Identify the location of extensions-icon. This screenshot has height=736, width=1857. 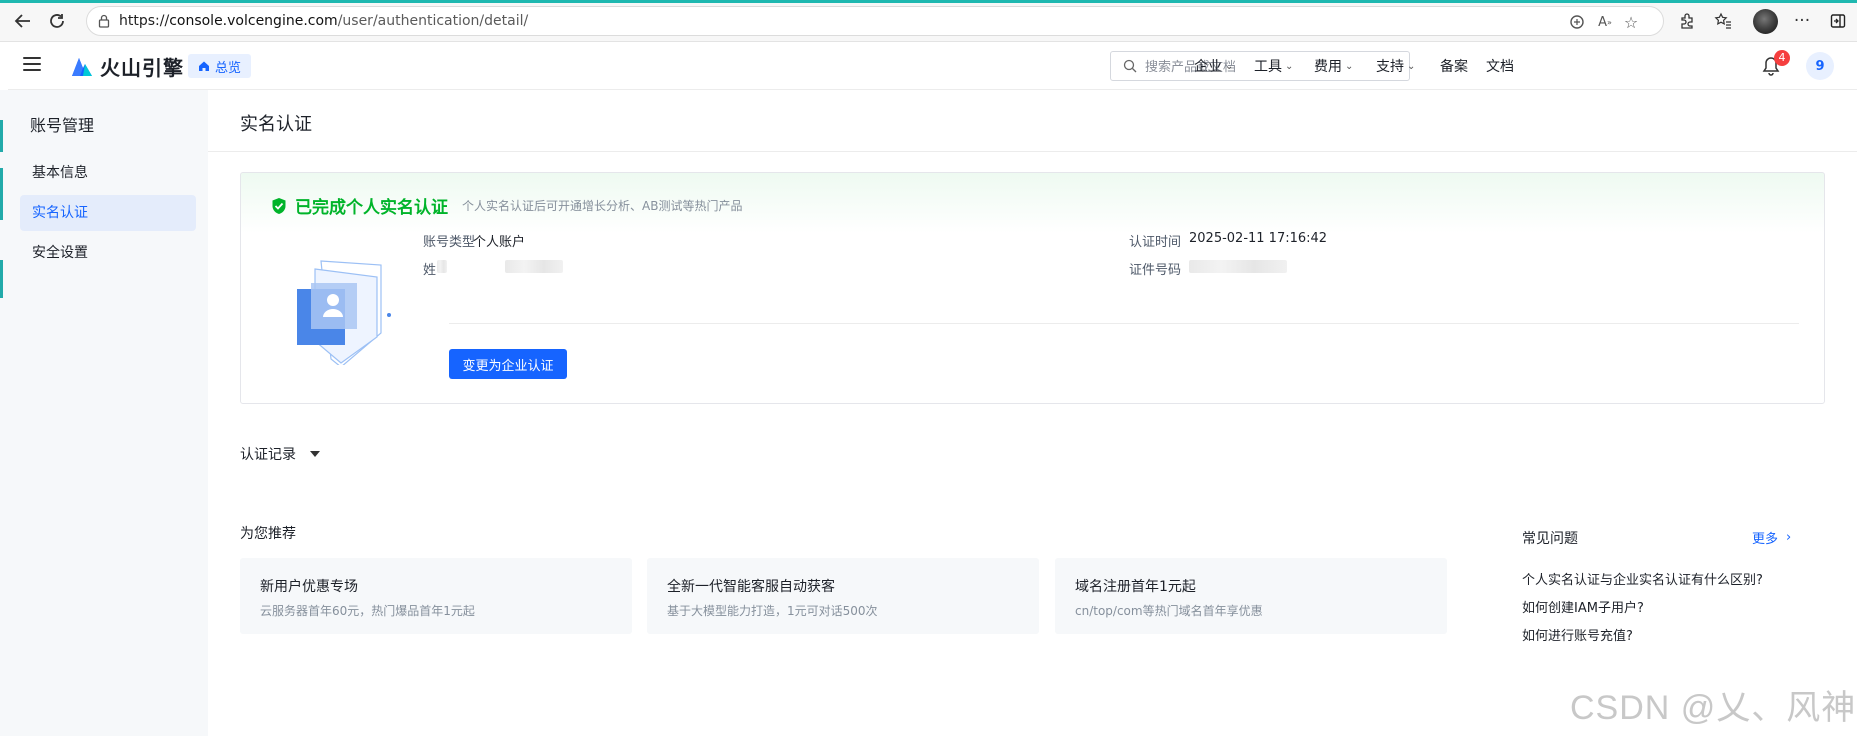
(1687, 21).